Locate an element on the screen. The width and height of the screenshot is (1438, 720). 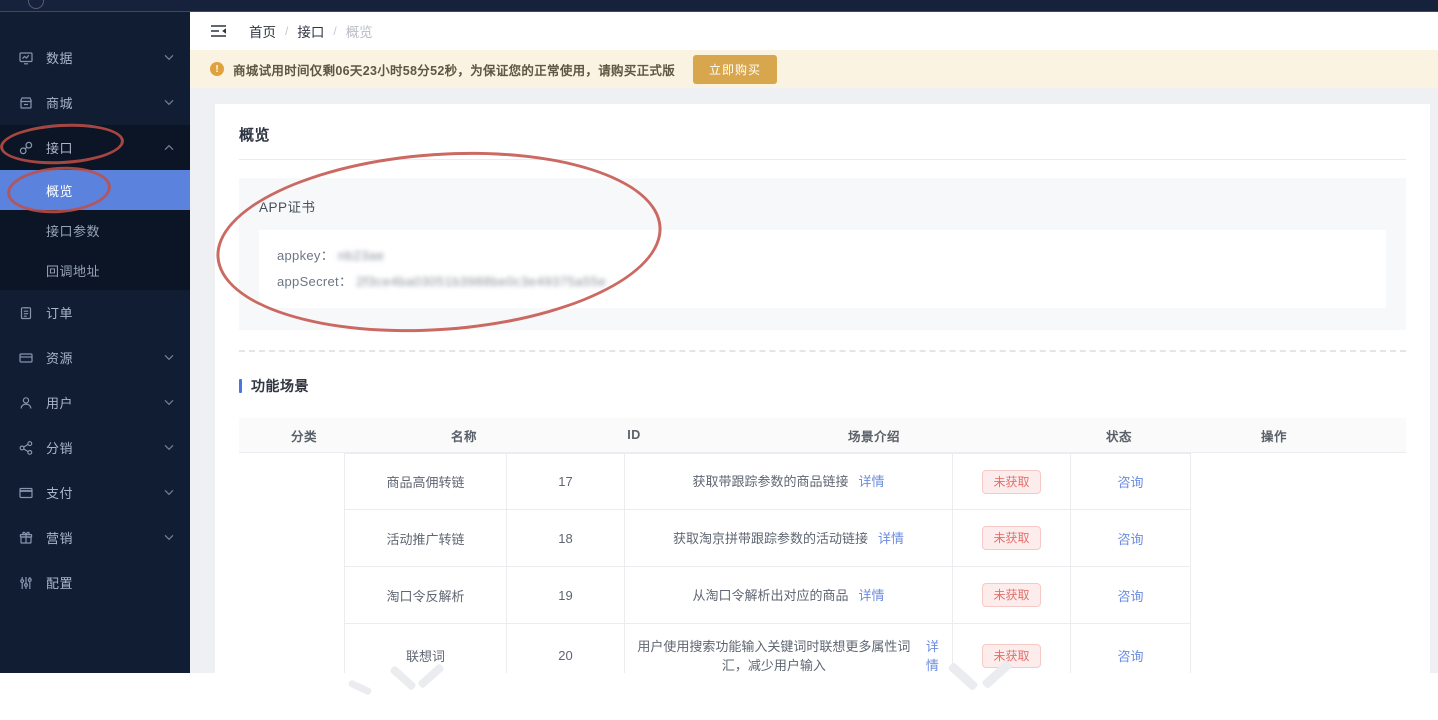
sidebar-item-label: 订单 is located at coordinates (60, 313).